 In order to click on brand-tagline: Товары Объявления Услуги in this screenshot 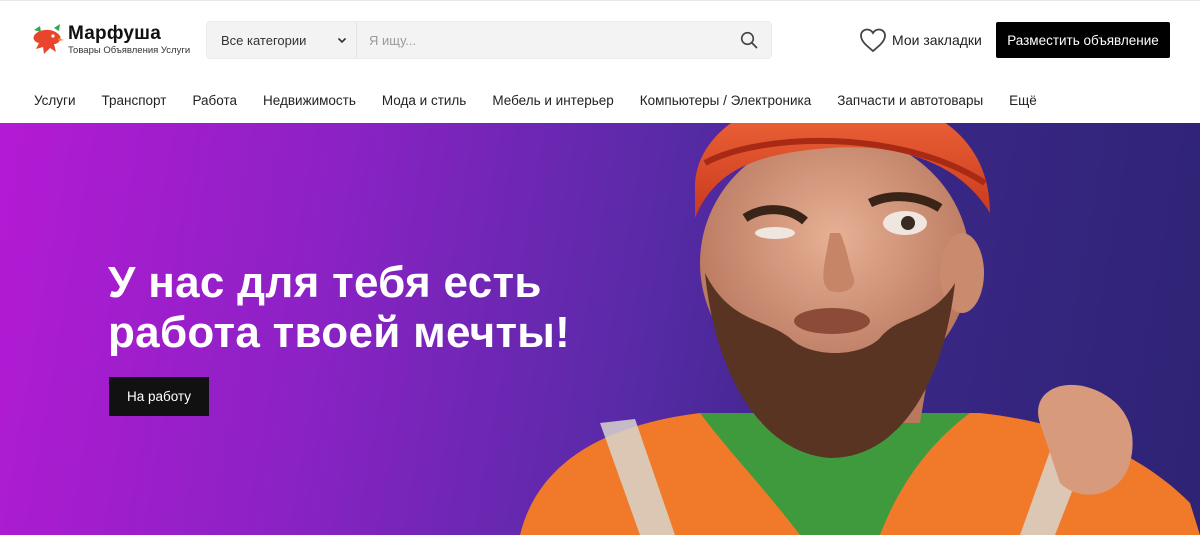, I will do `click(129, 51)`.